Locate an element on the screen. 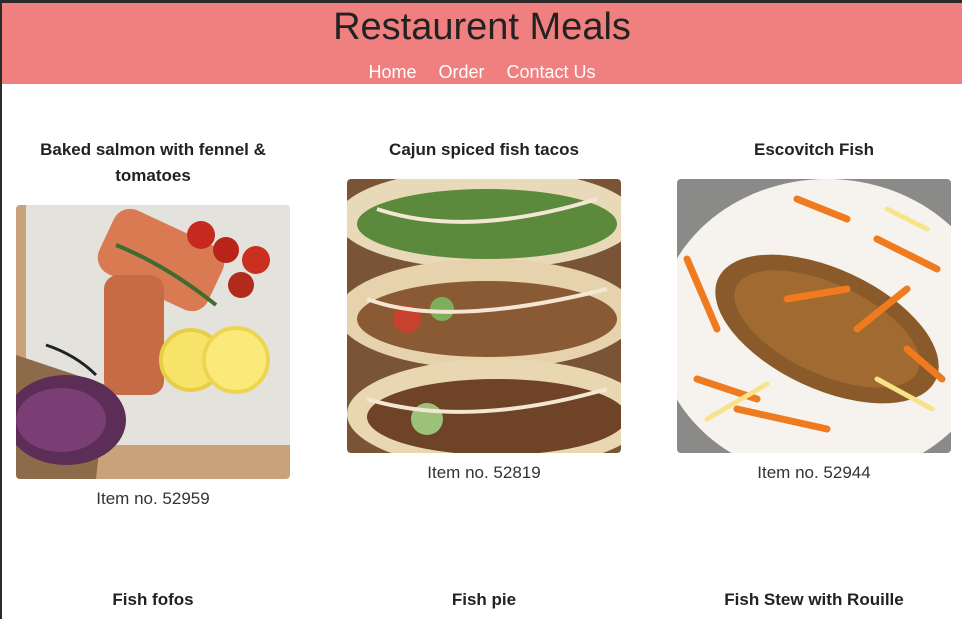  meal-title: Fish fofos is located at coordinates (153, 600).